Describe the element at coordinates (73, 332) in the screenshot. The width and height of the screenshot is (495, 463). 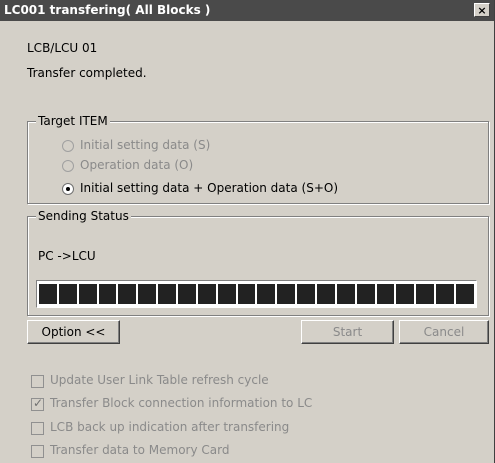
I see `option-button: Option <<` at that location.